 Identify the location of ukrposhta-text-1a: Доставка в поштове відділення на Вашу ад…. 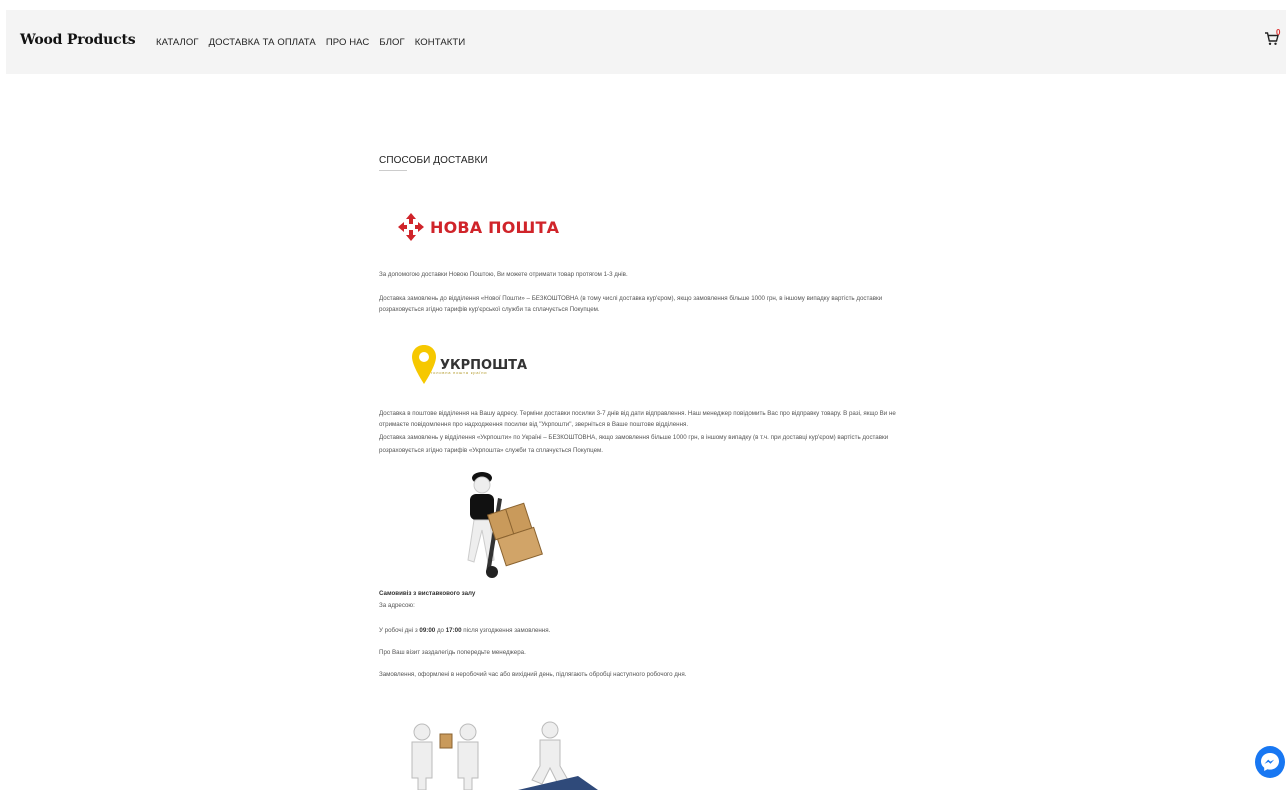
(637, 413).